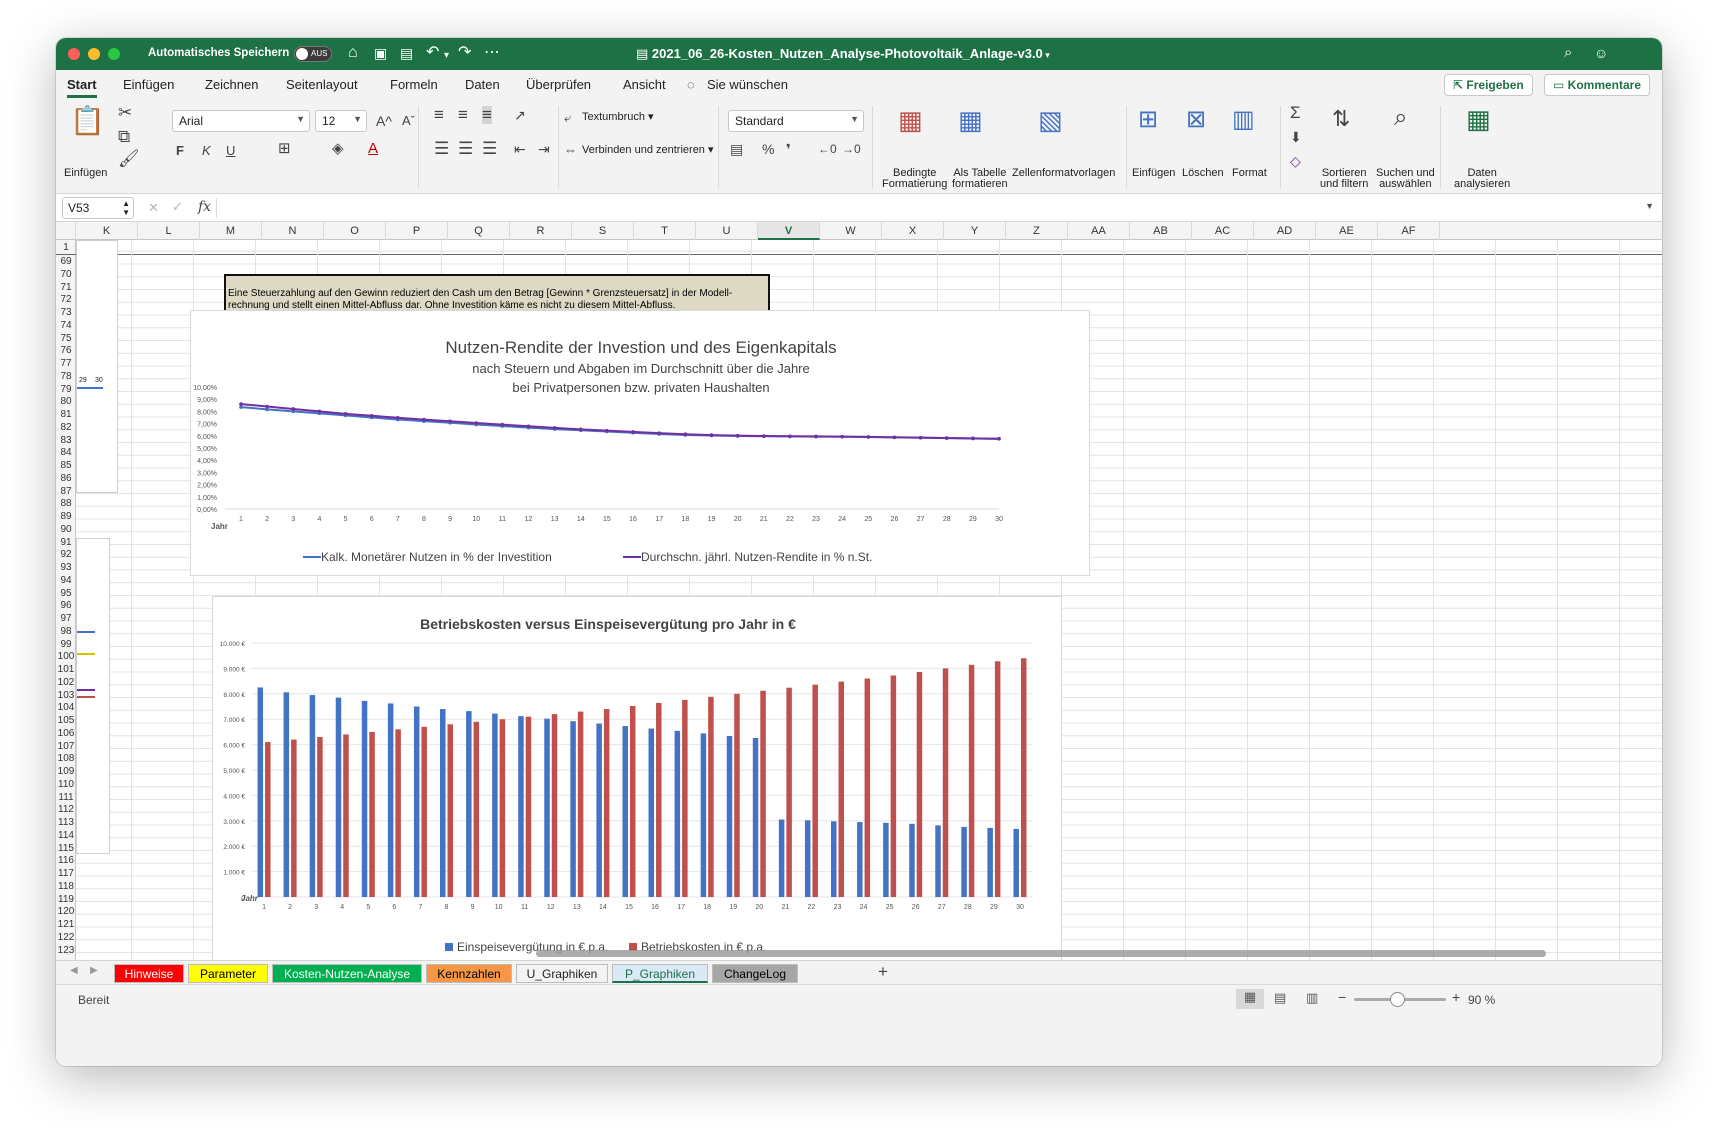 The height and width of the screenshot is (1140, 1718). I want to click on row-header: 89, so click(66, 516).